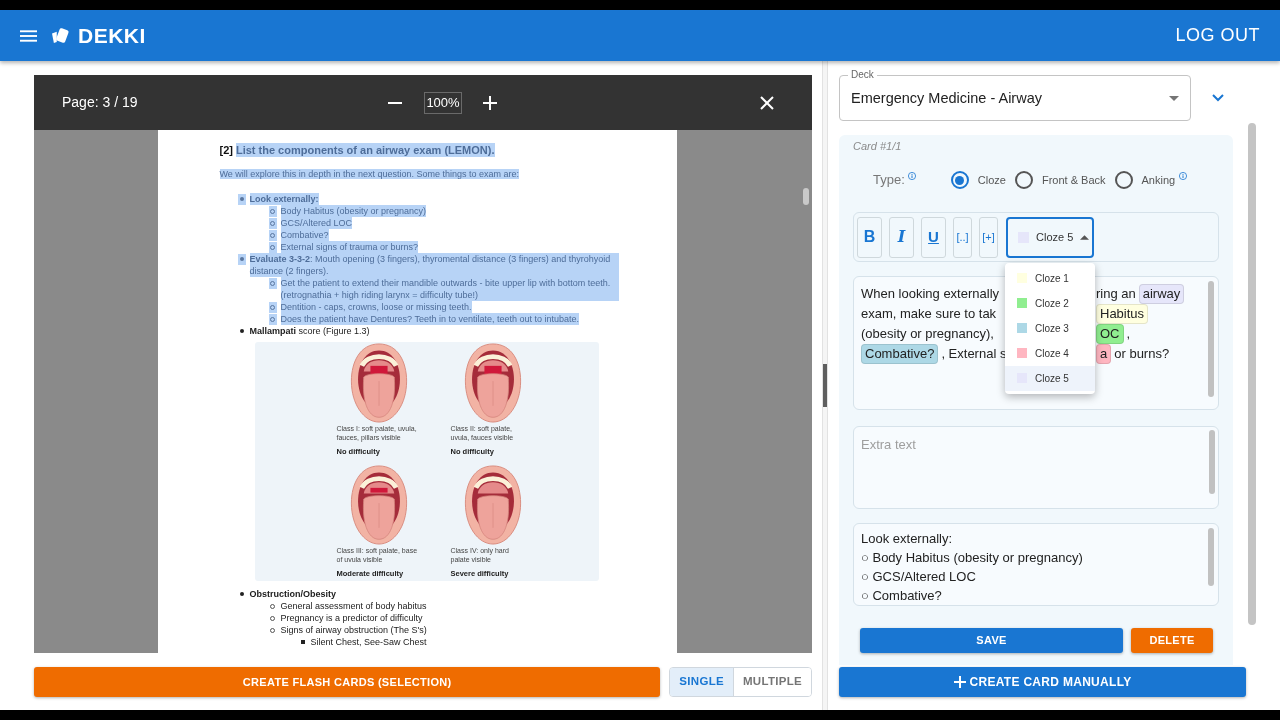 The image size is (1280, 720). Describe the element at coordinates (1217, 35) in the screenshot. I see `logout-button: LOG OUT` at that location.